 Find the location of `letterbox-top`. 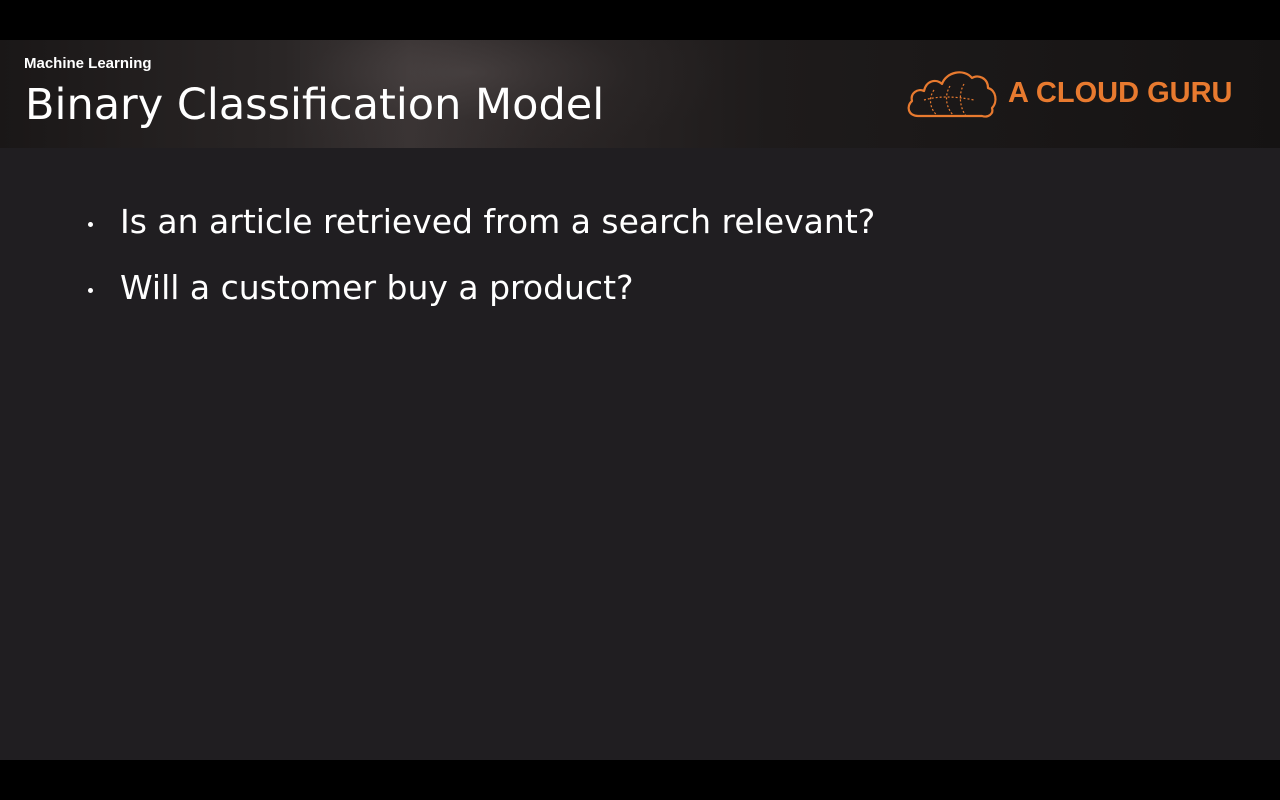

letterbox-top is located at coordinates (640, 20).